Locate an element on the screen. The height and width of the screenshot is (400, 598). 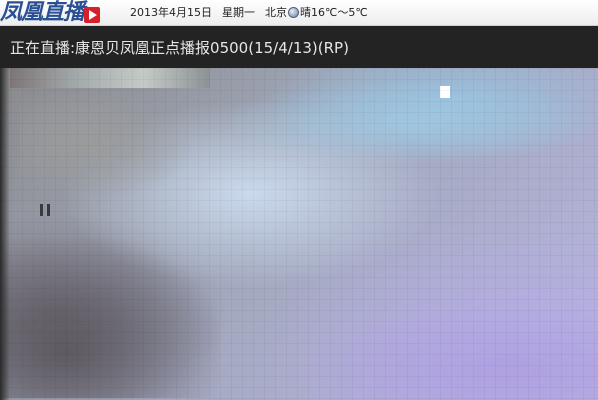
city-text: 北京 is located at coordinates (276, 12).